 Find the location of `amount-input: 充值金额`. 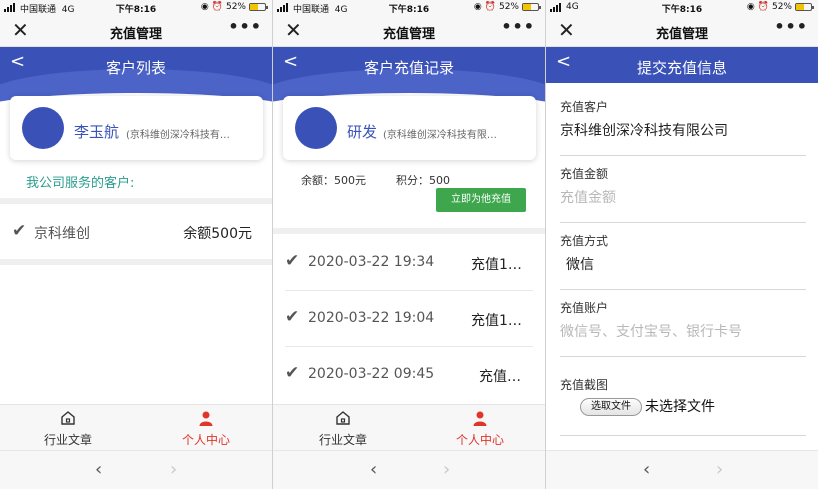

amount-input: 充值金额 is located at coordinates (588, 197).